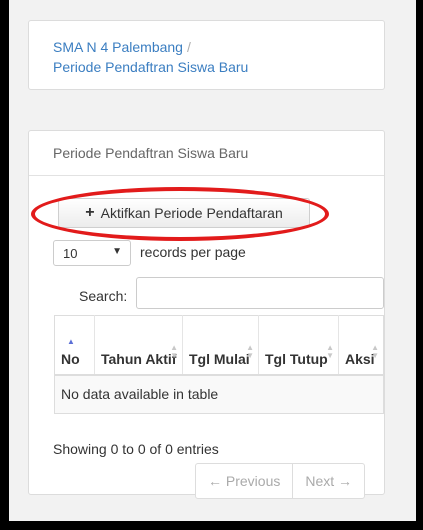  What do you see at coordinates (90, 212) in the screenshot?
I see `plus-icon: +` at bounding box center [90, 212].